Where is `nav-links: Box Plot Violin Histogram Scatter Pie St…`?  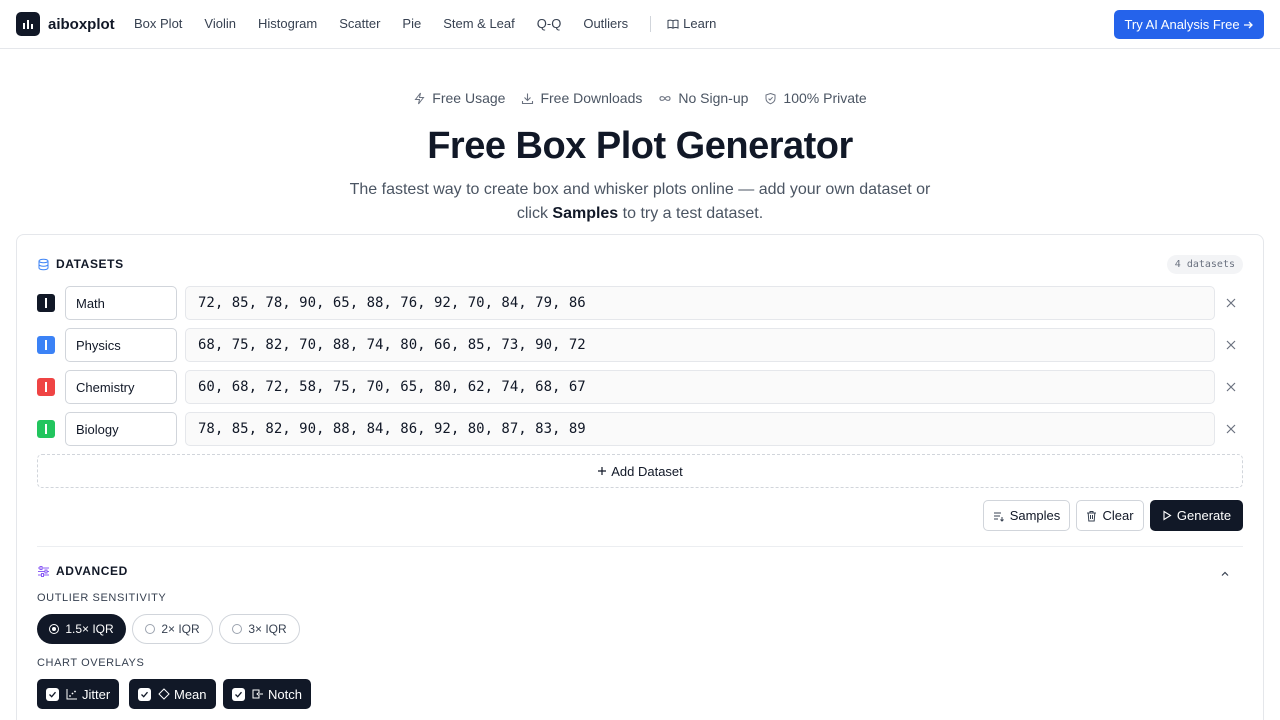 nav-links: Box Plot Violin Histogram Scatter Pie St… is located at coordinates (436, 24).